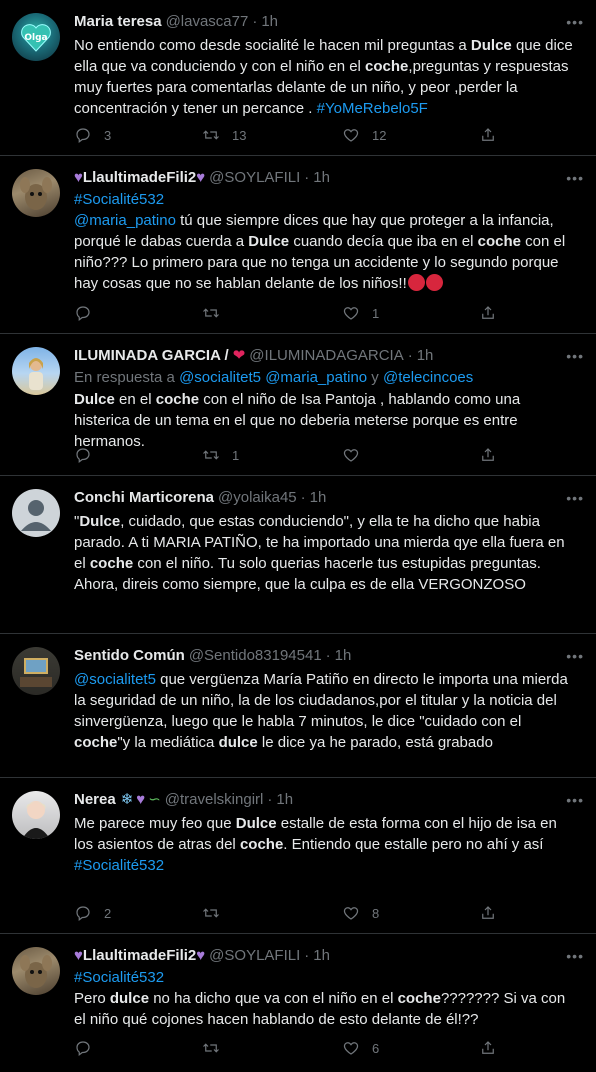  What do you see at coordinates (118, 22) in the screenshot?
I see `display-name: Maria teresa` at bounding box center [118, 22].